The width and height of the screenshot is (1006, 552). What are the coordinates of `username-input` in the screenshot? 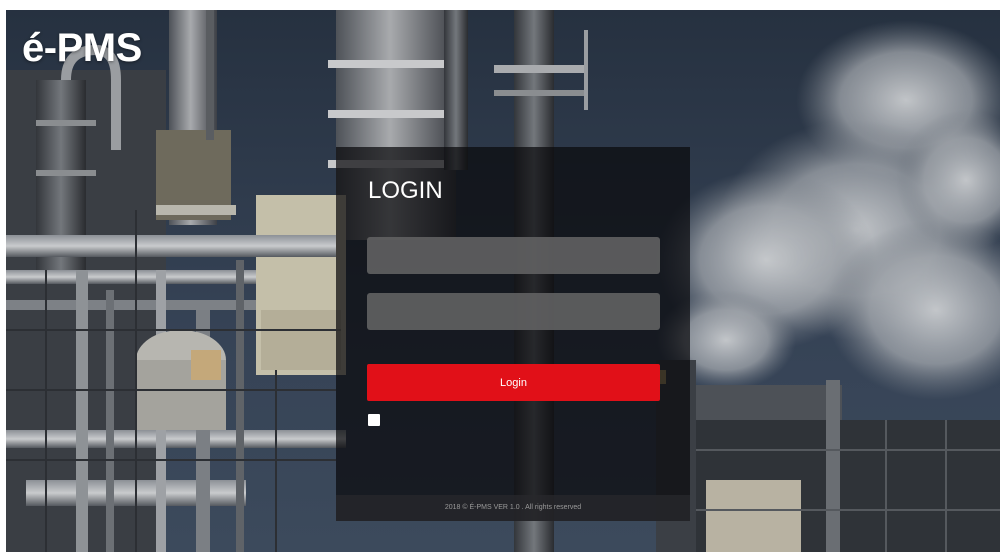 It's located at (513, 255).